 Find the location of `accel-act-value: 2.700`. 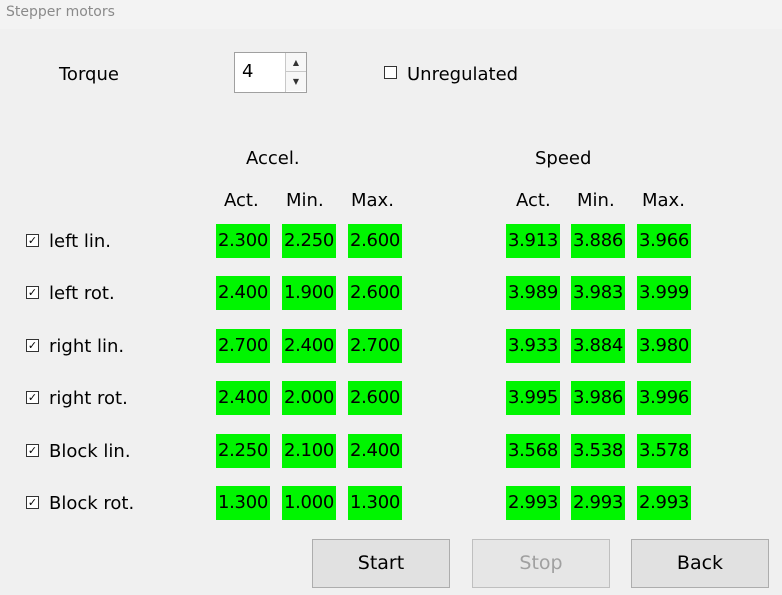

accel-act-value: 2.700 is located at coordinates (243, 346).